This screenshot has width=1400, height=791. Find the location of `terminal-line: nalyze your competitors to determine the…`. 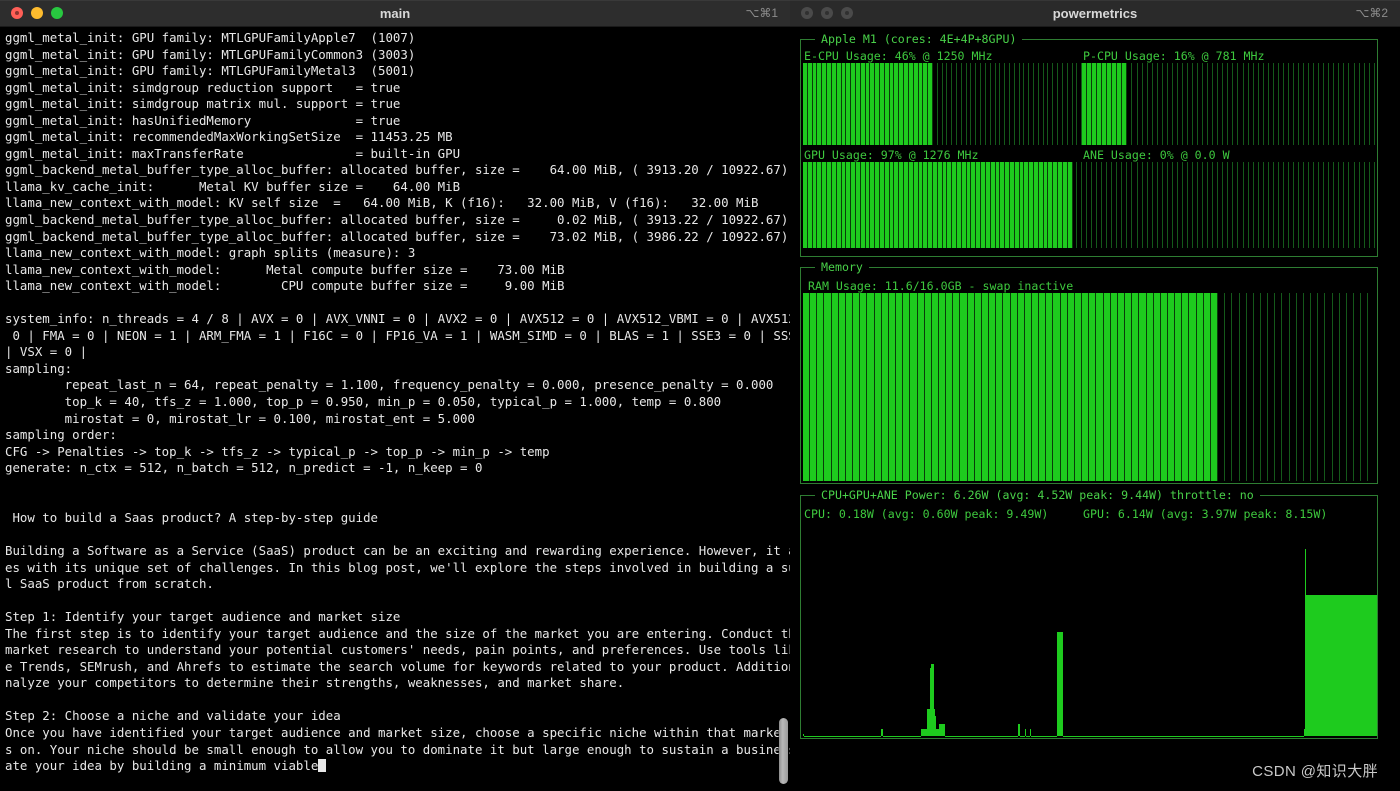

terminal-line: nalyze your competitors to determine the… is located at coordinates (315, 683).